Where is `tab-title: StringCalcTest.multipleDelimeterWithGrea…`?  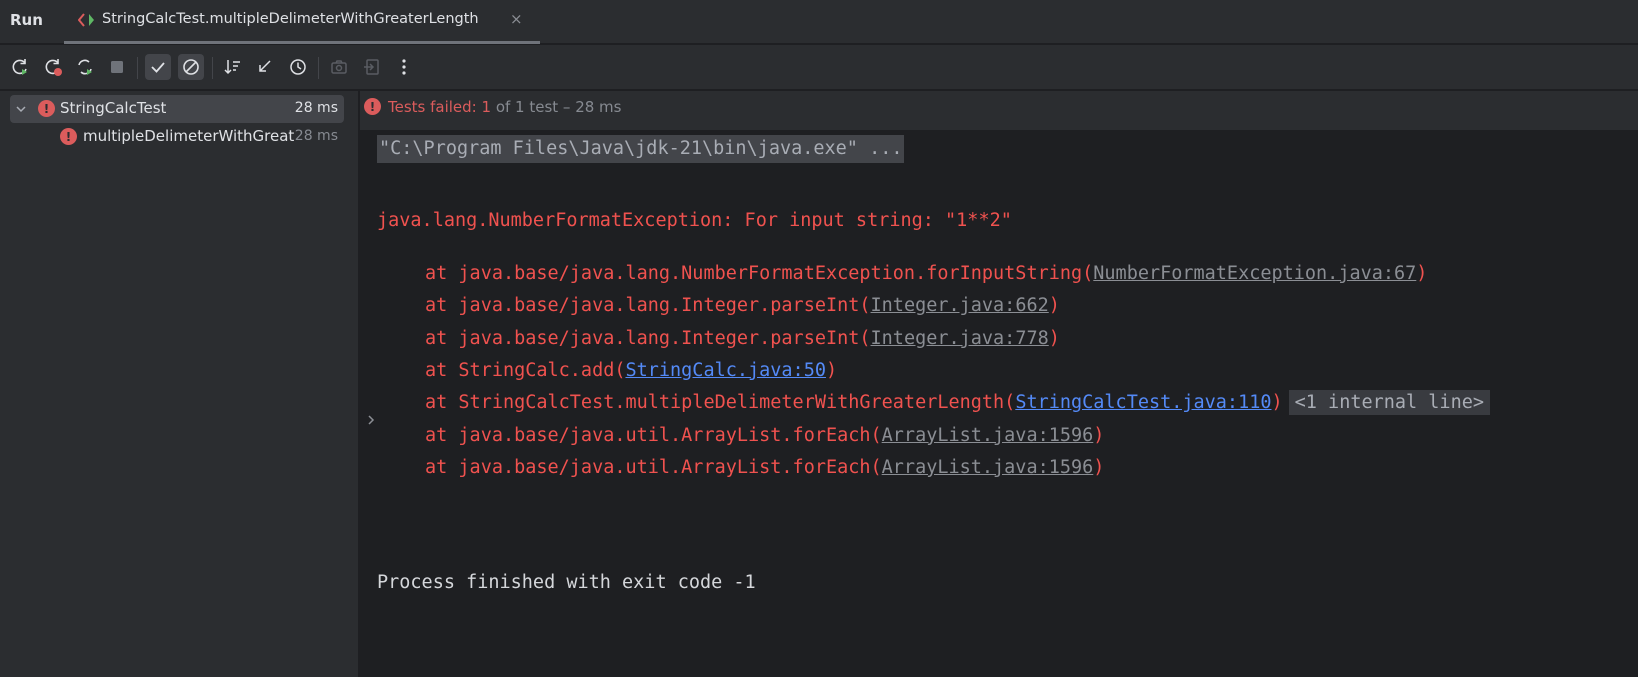
tab-title: StringCalcTest.multipleDelimeterWithGrea… is located at coordinates (290, 19).